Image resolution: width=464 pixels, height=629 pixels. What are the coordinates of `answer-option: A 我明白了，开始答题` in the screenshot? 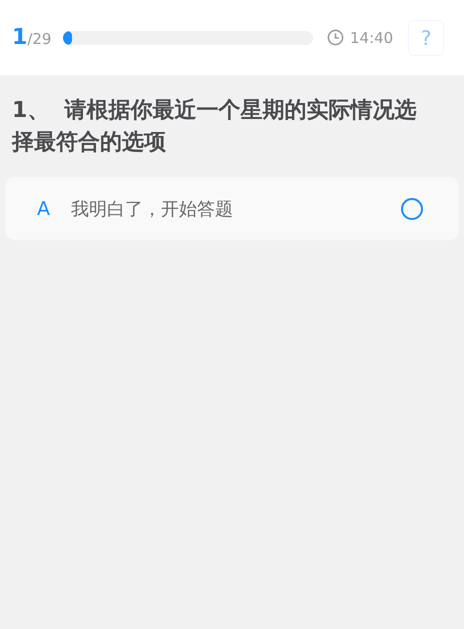 It's located at (232, 208).